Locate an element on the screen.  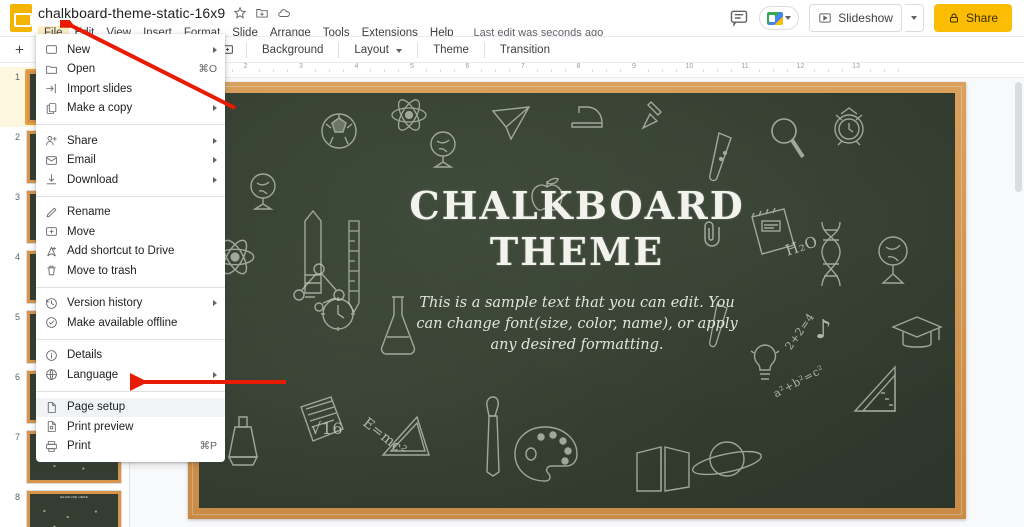
document-title: chalkboard-theme-static-16x9 is located at coordinates (131, 13).